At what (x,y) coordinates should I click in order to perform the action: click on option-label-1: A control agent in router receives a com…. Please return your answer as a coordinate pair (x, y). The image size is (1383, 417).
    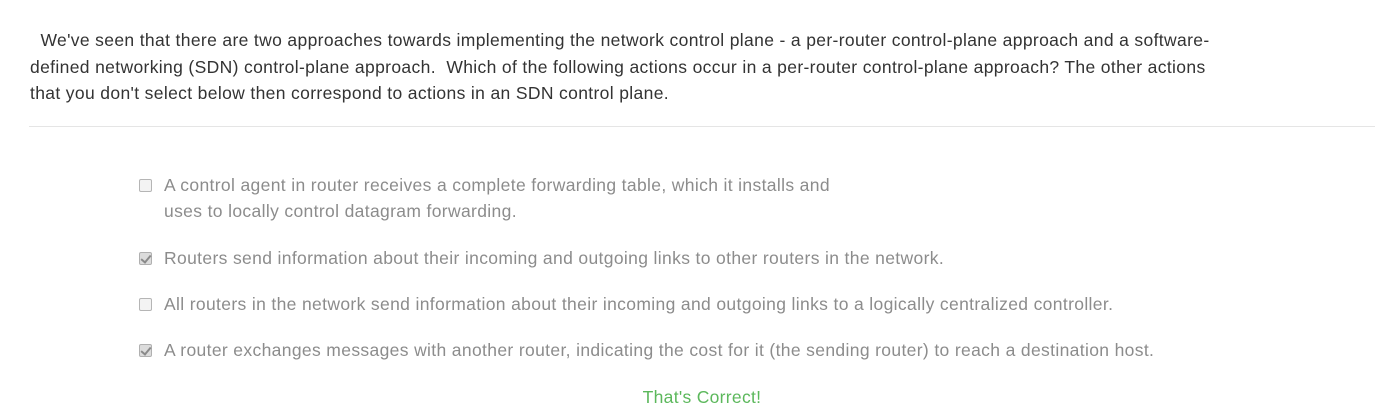
    Looking at the image, I should click on (497, 198).